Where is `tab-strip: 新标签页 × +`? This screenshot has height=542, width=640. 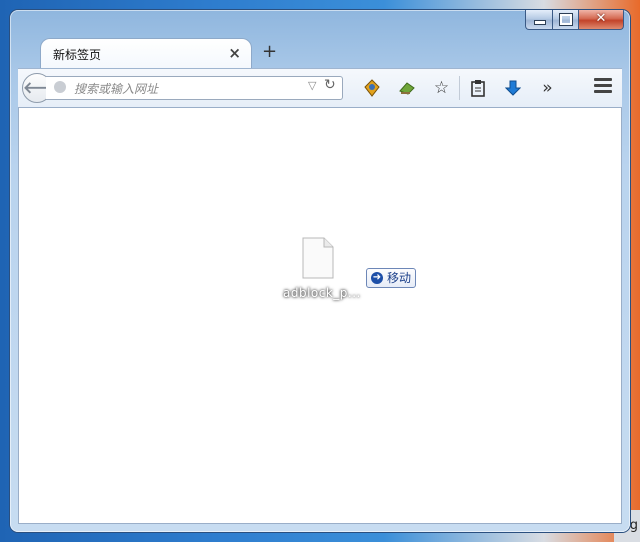 tab-strip: 新标签页 × + is located at coordinates (320, 53).